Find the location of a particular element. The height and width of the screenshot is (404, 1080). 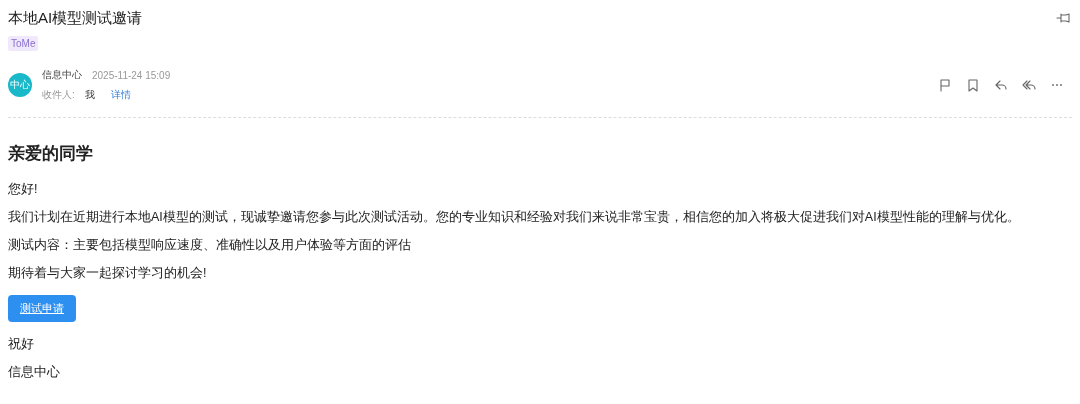

recipient-name: 我 is located at coordinates (89, 95).